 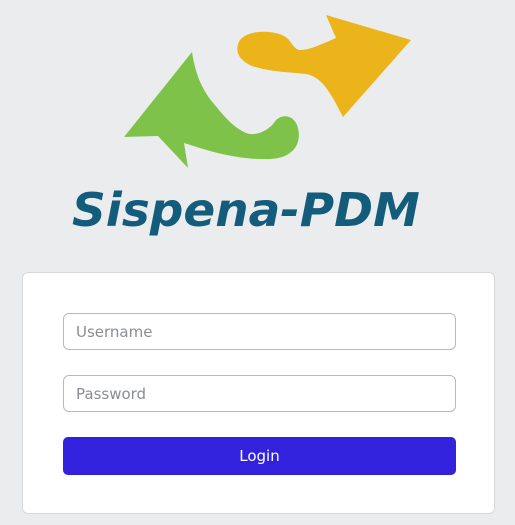 What do you see at coordinates (259, 331) in the screenshot?
I see `username-field` at bounding box center [259, 331].